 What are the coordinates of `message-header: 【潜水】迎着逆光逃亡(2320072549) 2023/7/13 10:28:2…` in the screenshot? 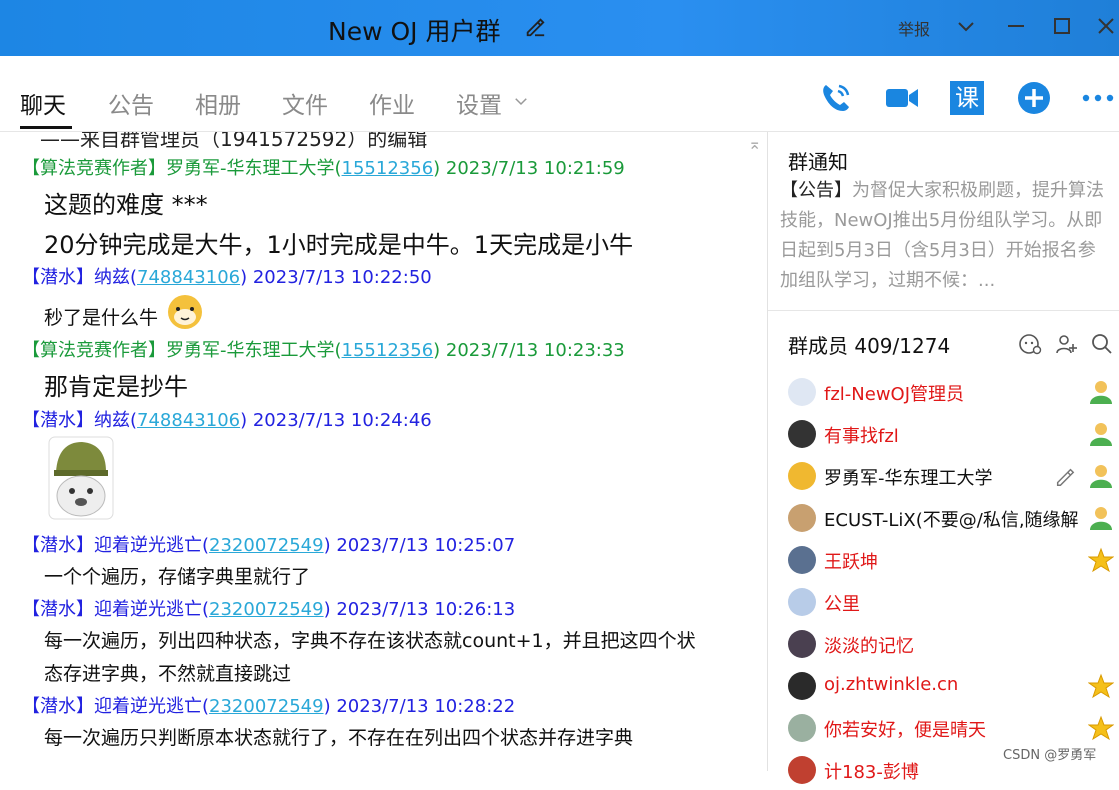 It's located at (269, 706).